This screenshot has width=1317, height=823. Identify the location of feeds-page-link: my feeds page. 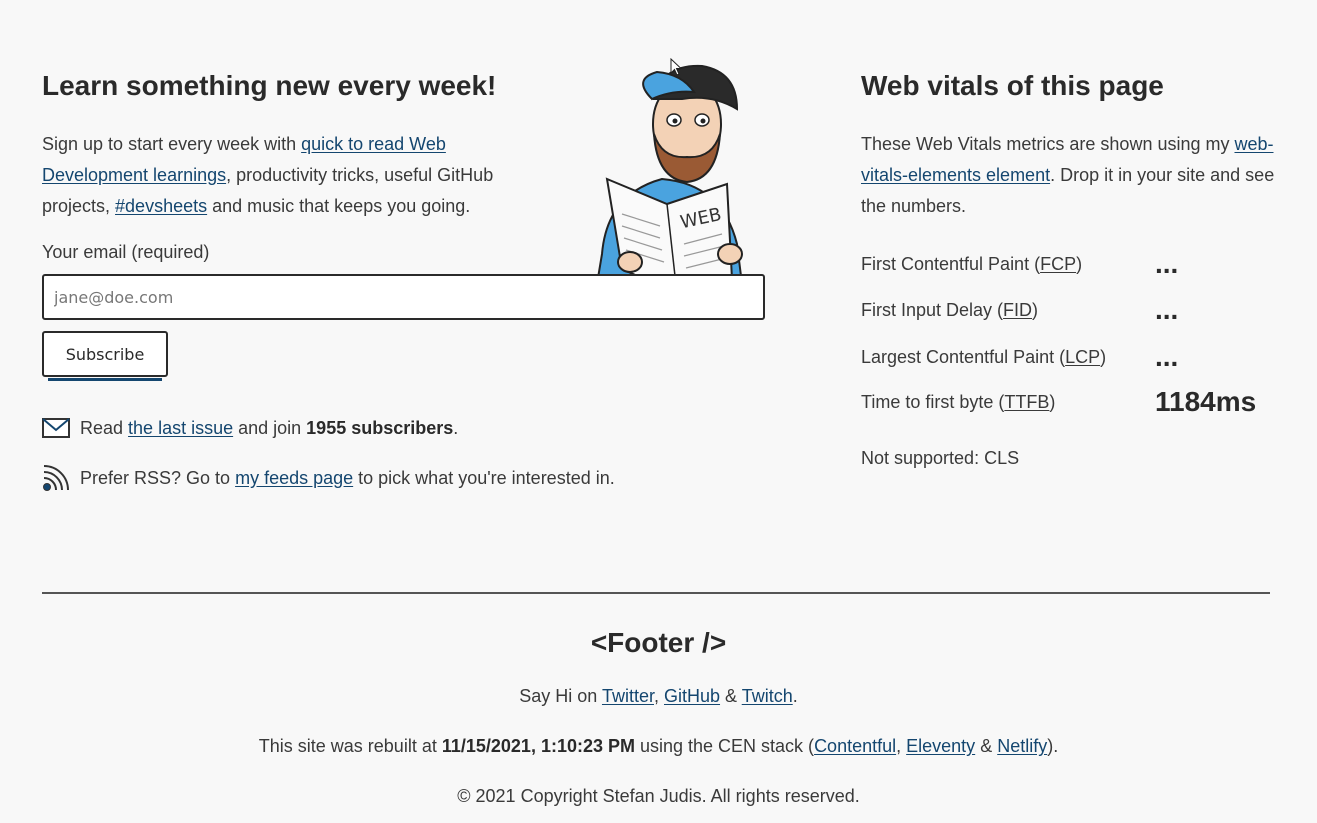
(294, 478).